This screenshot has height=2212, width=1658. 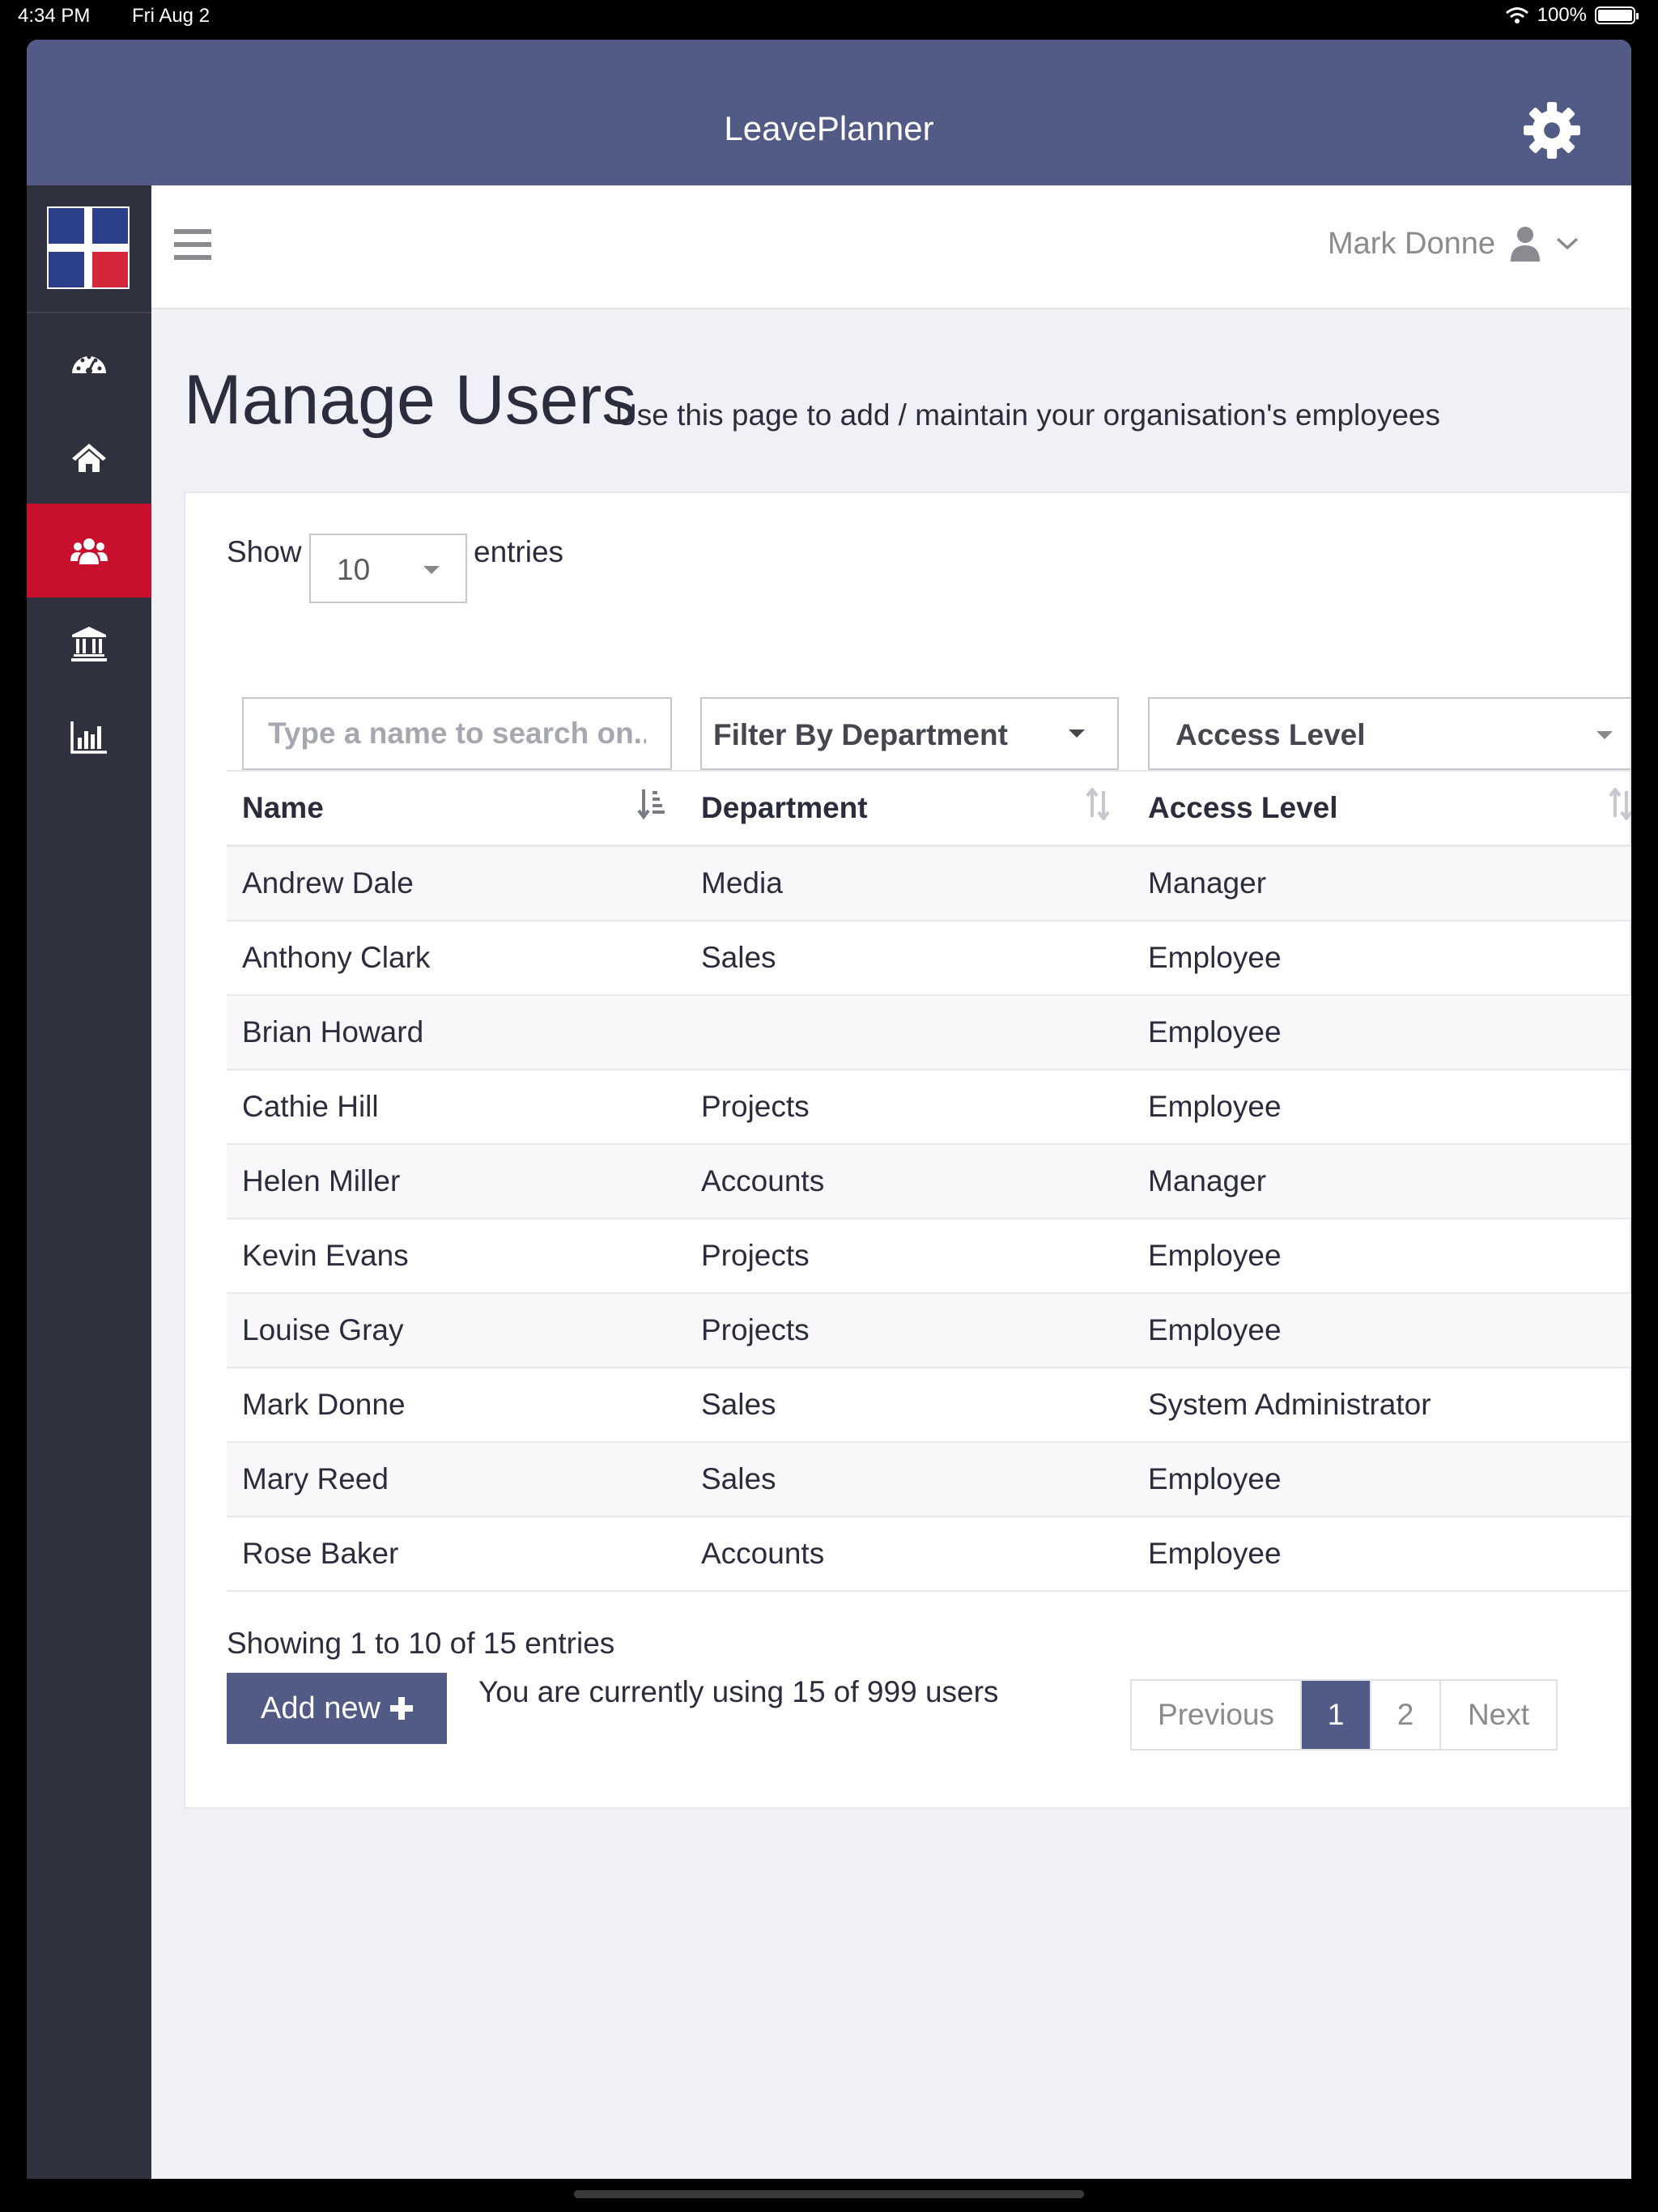 I want to click on users-icon, so click(x=89, y=551).